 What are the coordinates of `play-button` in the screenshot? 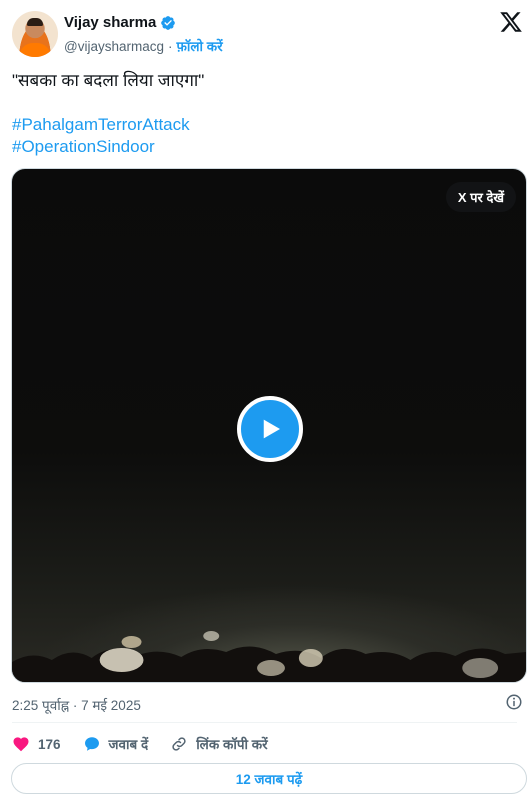 It's located at (270, 429).